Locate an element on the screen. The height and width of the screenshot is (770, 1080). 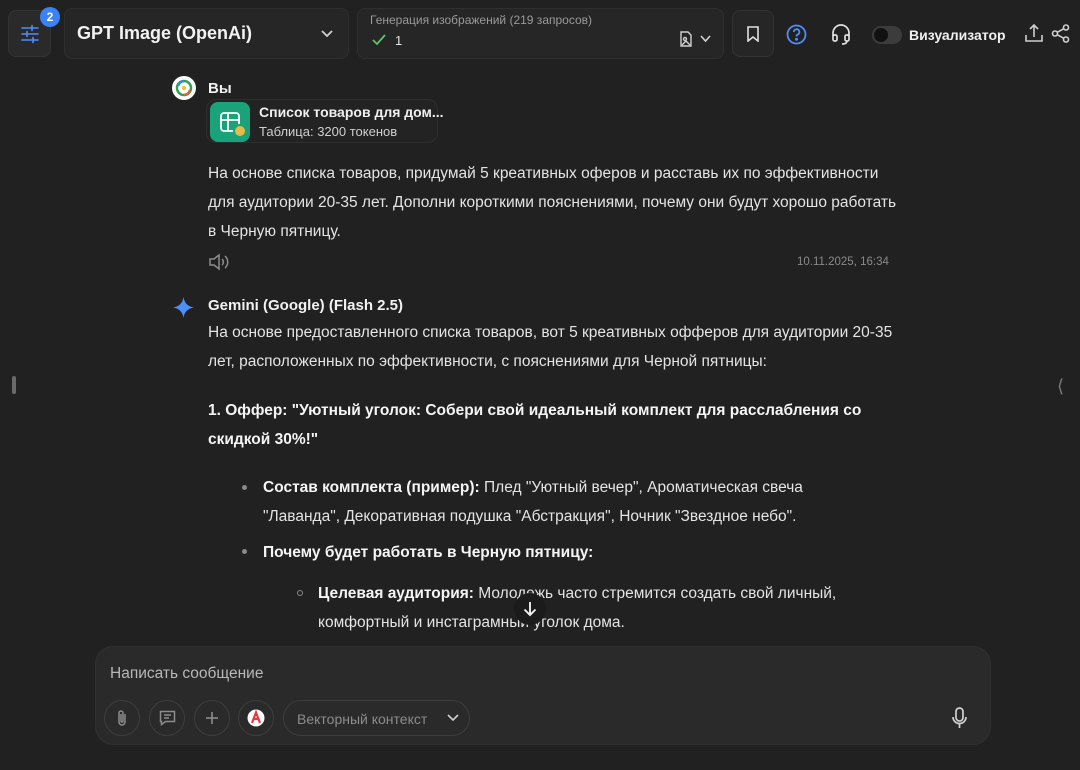
check-icon is located at coordinates (379, 40).